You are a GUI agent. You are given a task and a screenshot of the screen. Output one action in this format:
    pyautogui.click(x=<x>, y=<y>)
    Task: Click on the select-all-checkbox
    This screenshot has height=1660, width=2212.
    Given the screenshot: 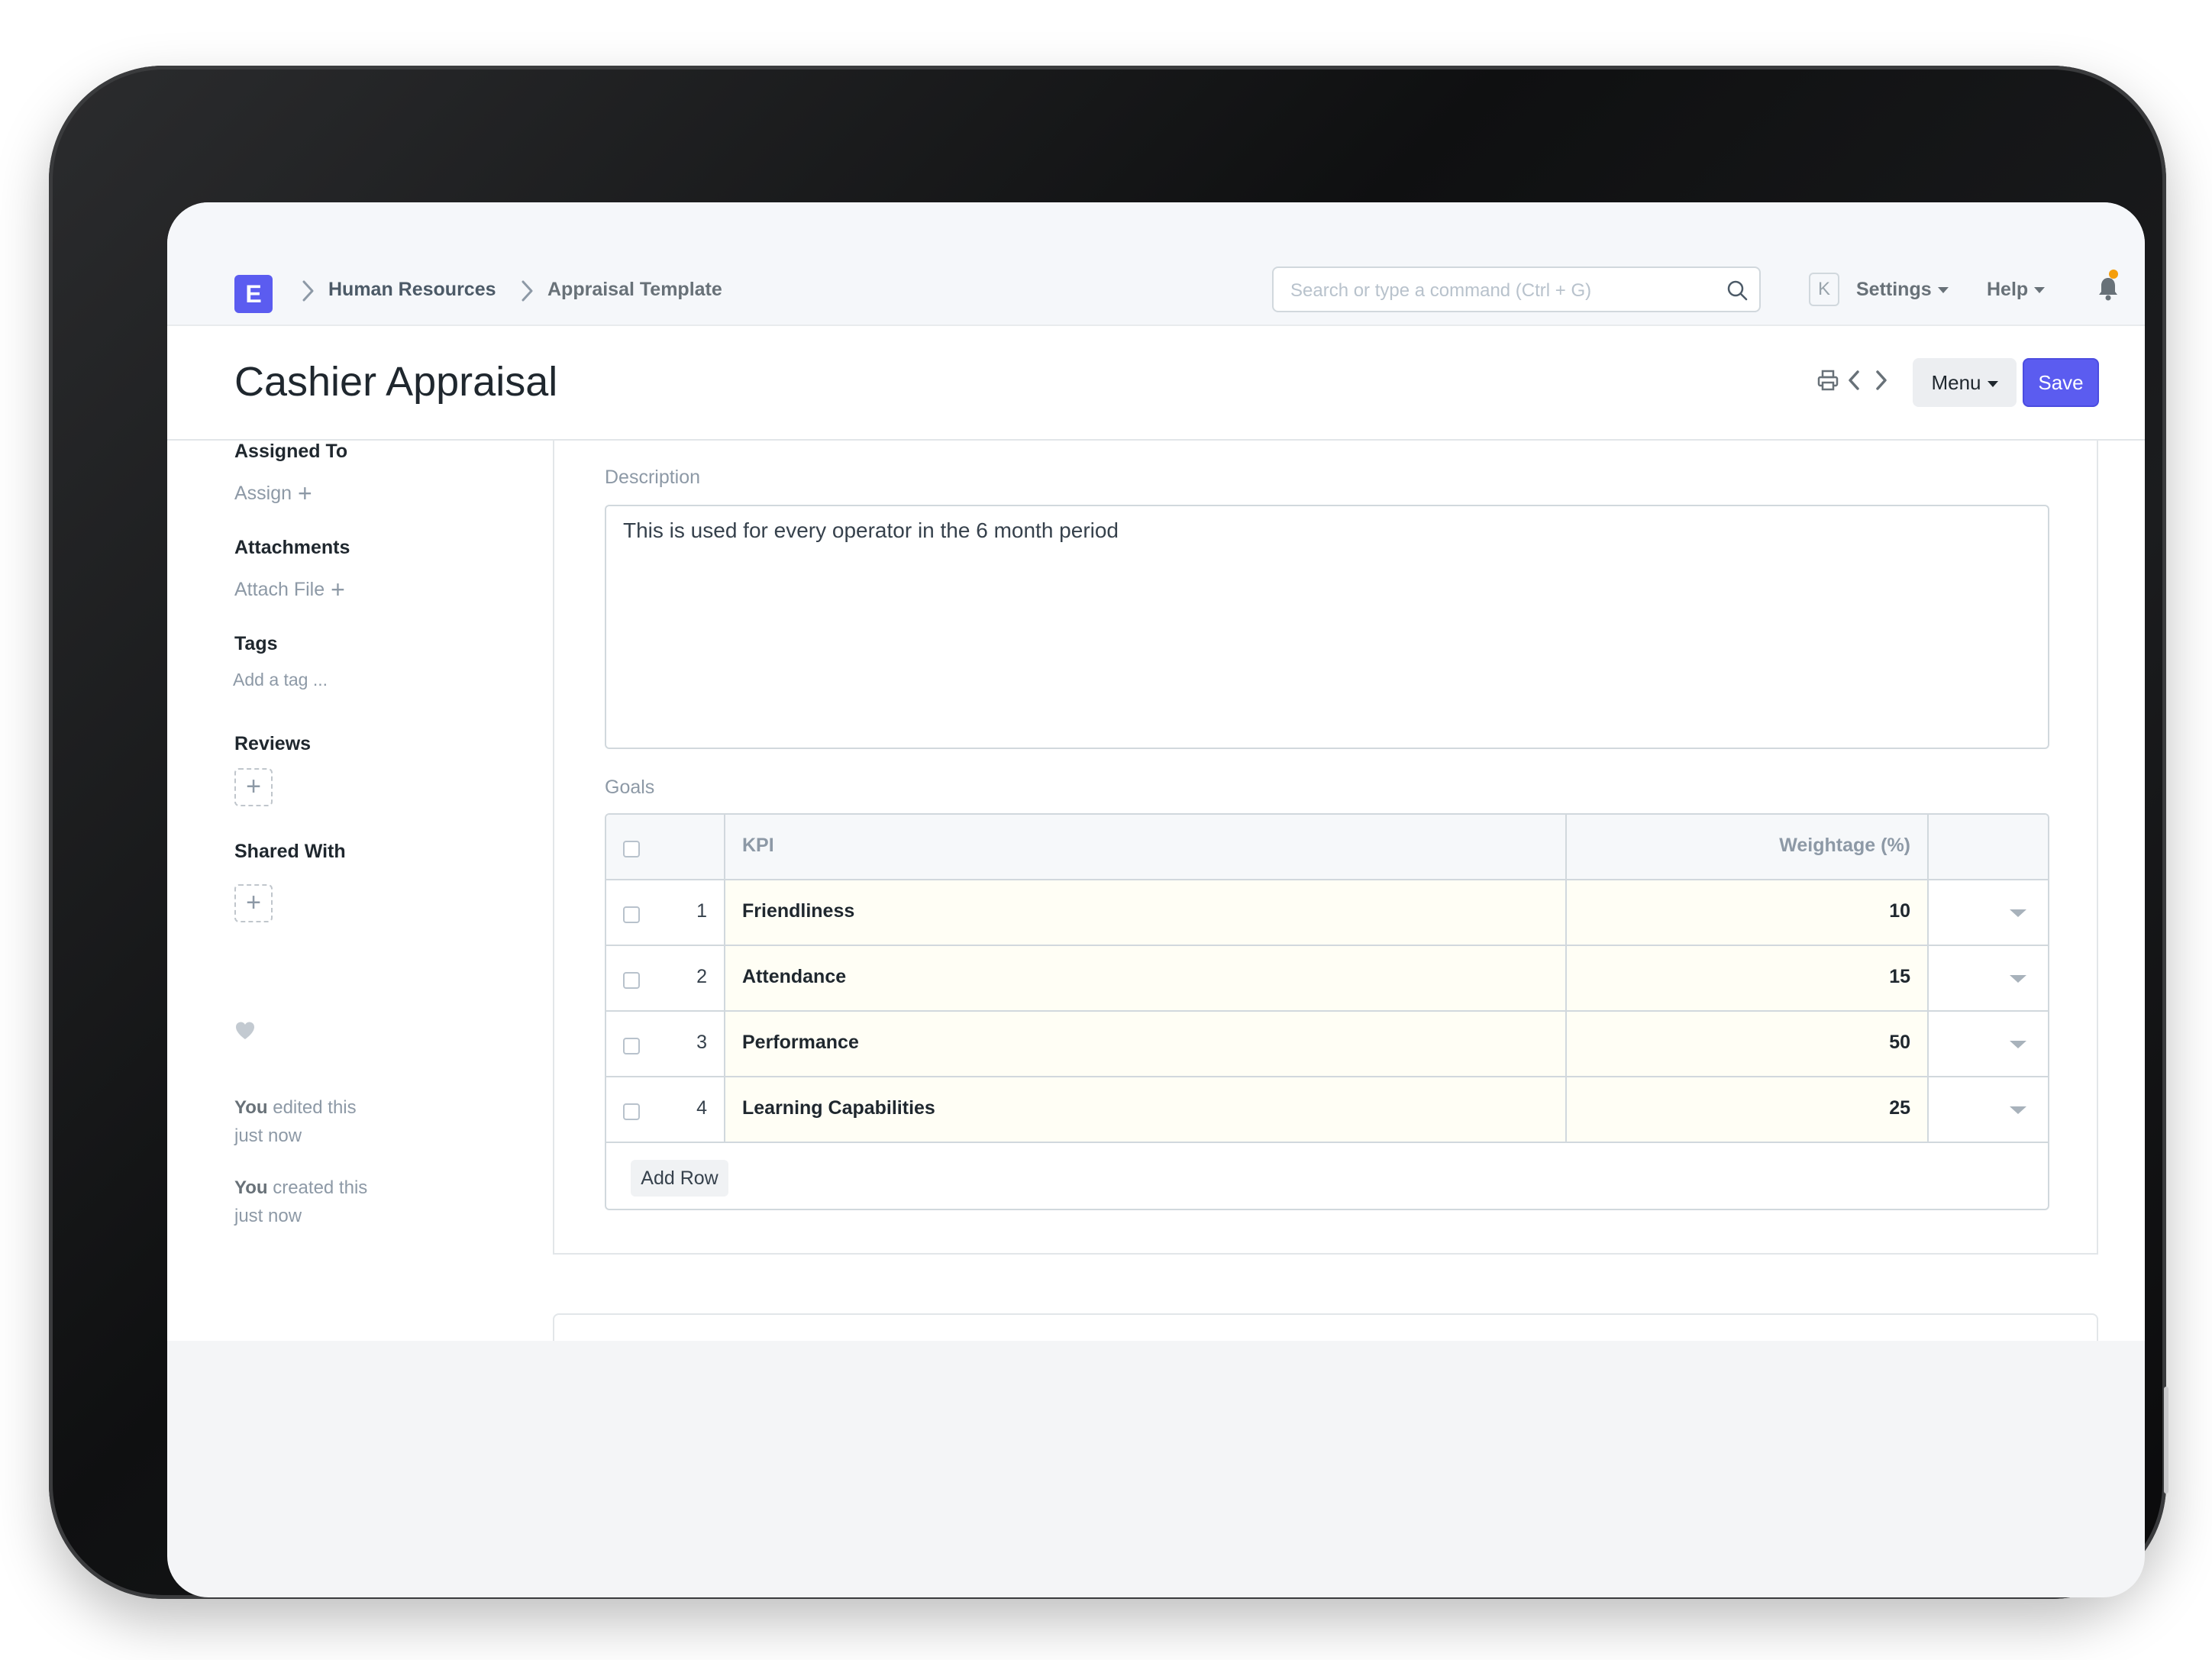 What is the action you would take?
    pyautogui.click(x=631, y=849)
    